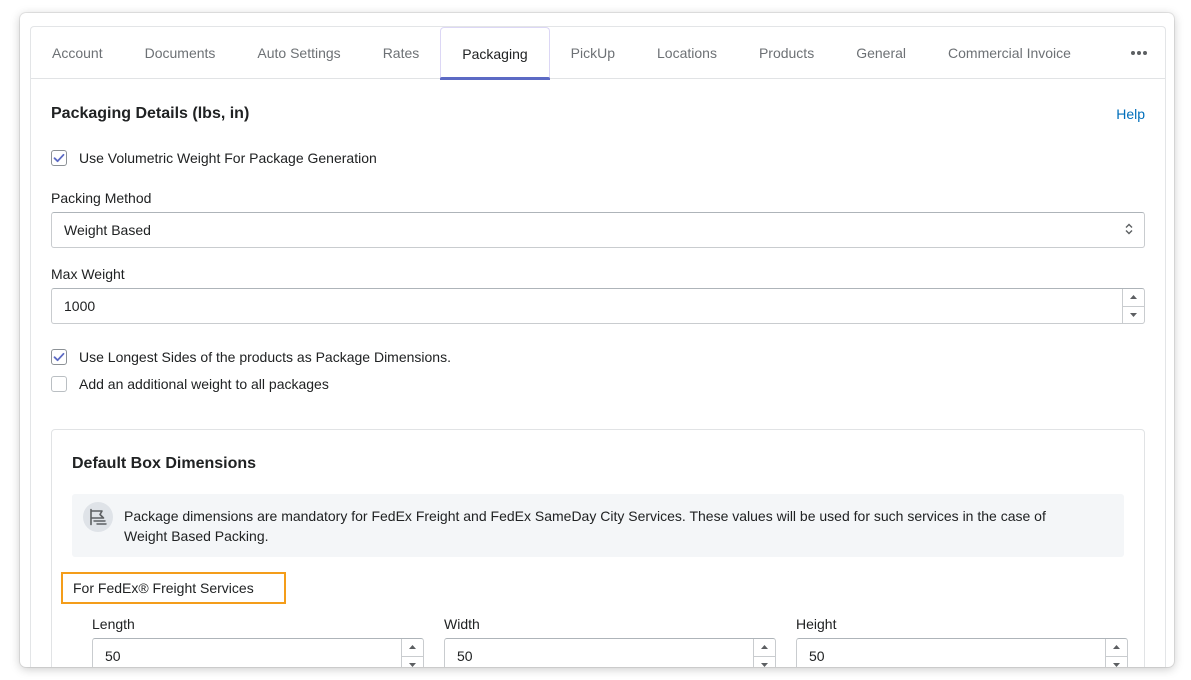  Describe the element at coordinates (298, 53) in the screenshot. I see `tab-auto-settings: Auto Settings` at that location.